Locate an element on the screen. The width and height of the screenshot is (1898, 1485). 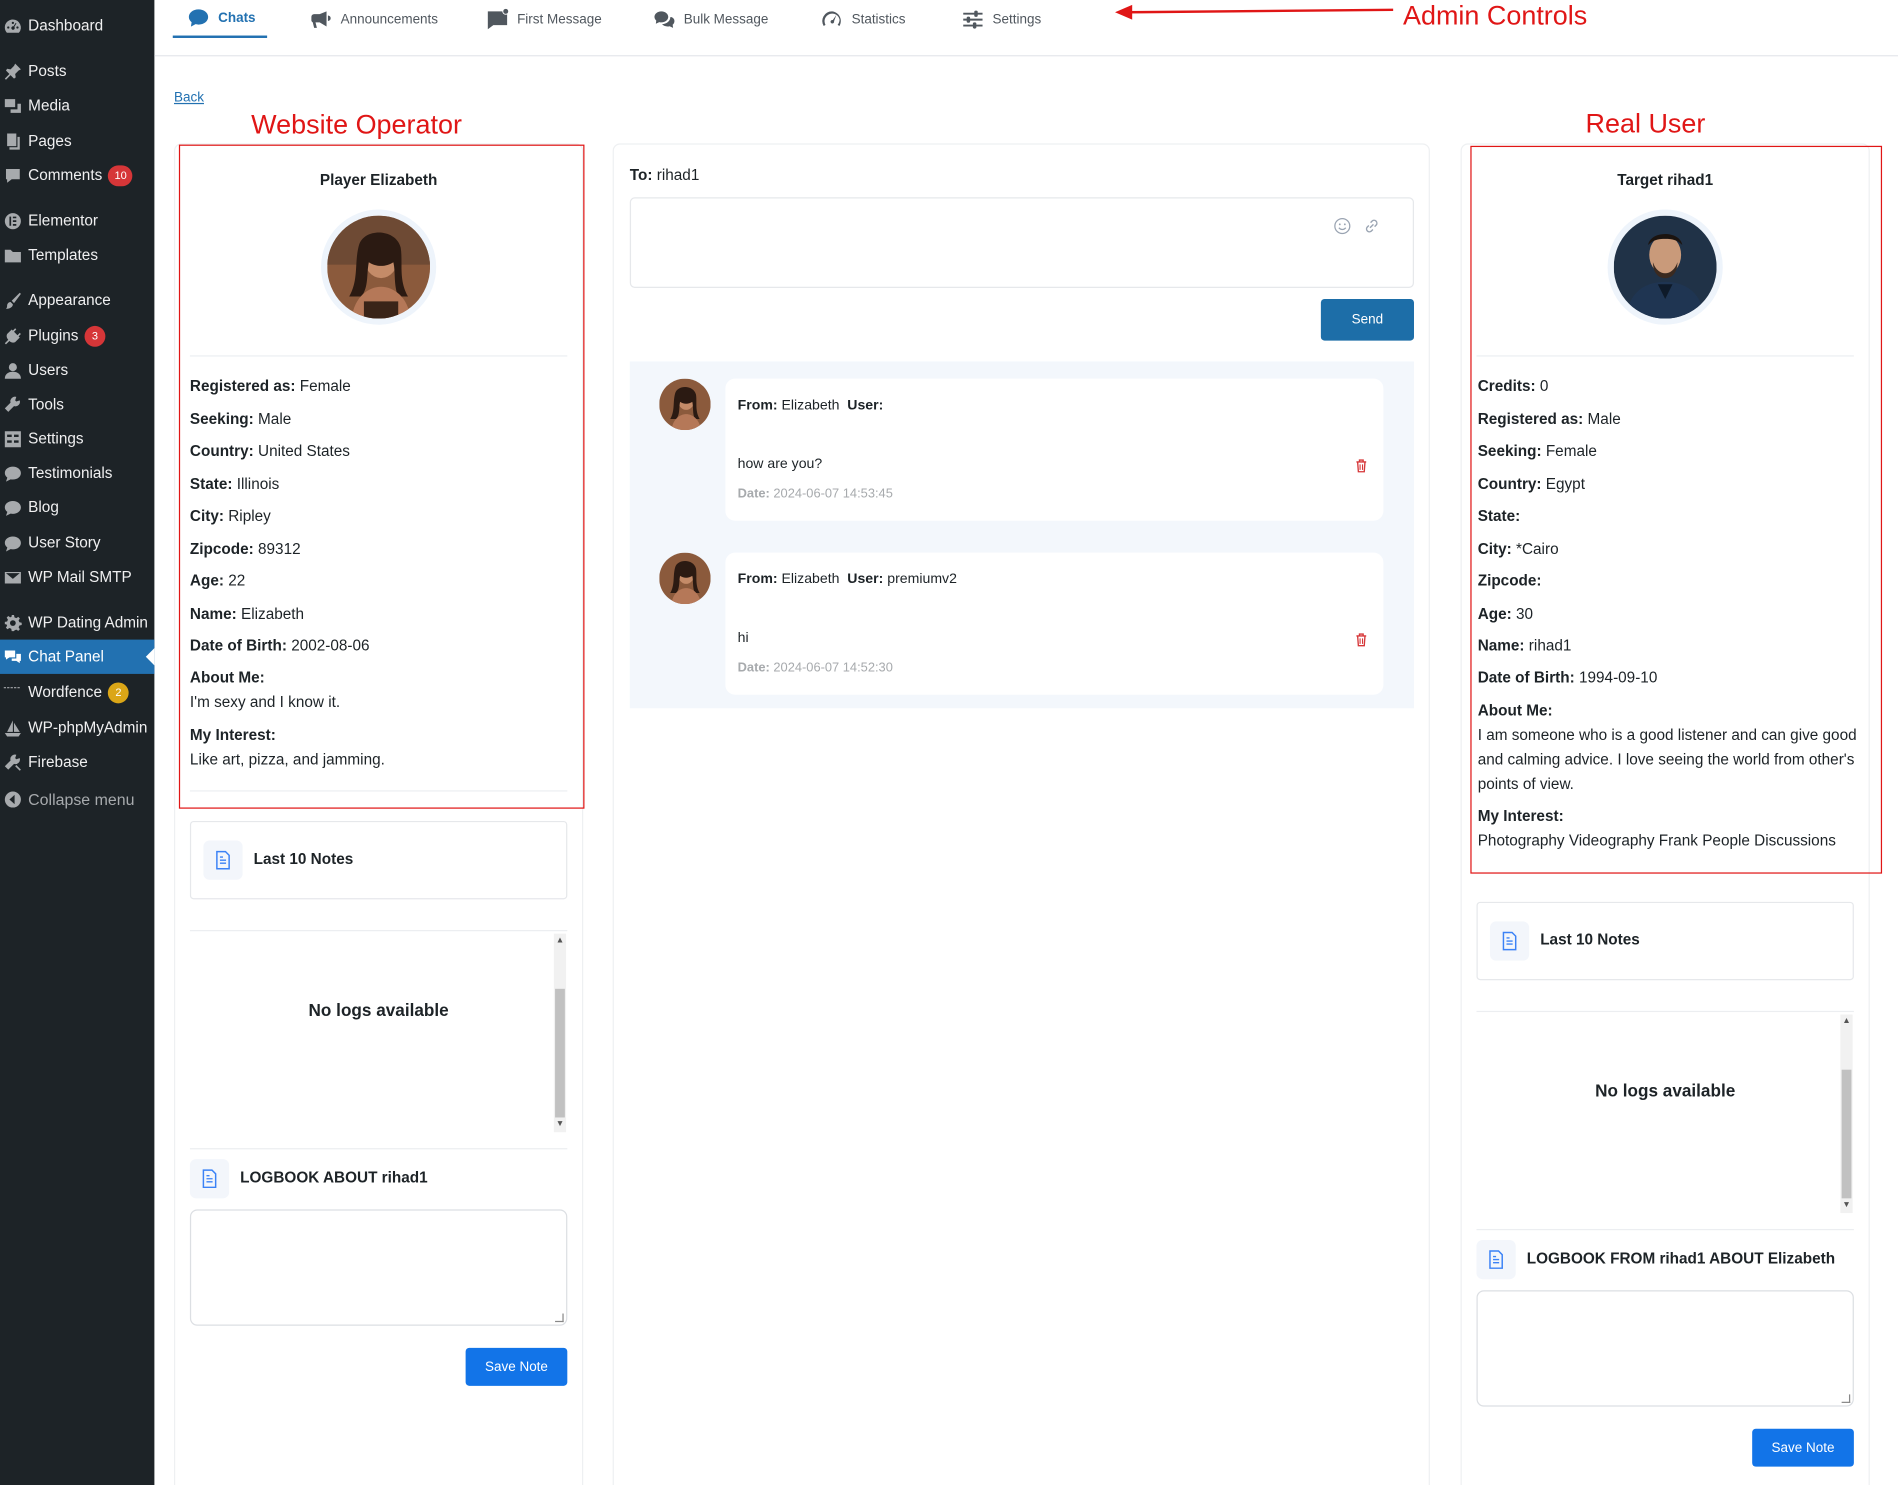
plugins-count-badge: 3 is located at coordinates (95, 336).